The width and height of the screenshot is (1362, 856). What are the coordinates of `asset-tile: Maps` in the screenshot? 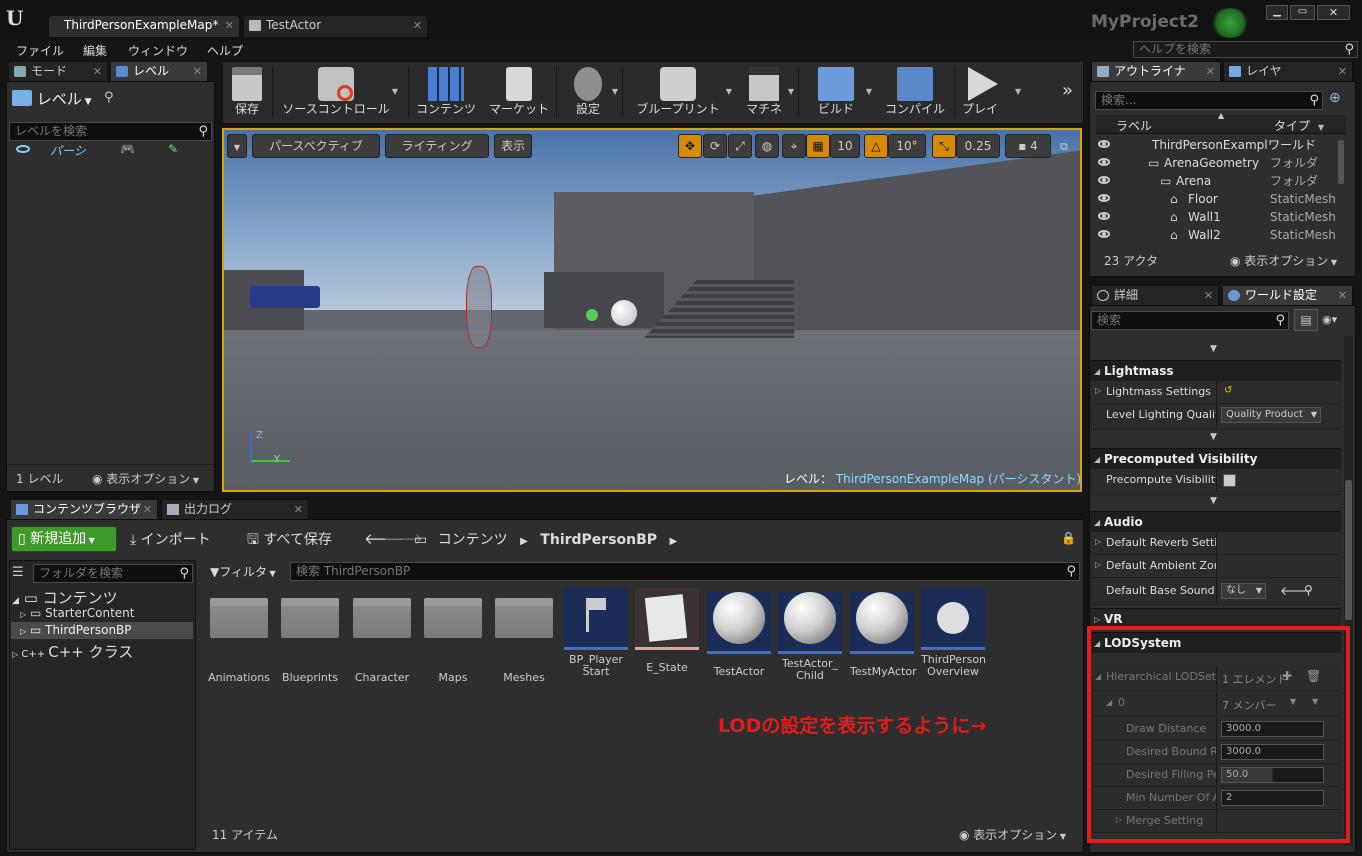 It's located at (453, 636).